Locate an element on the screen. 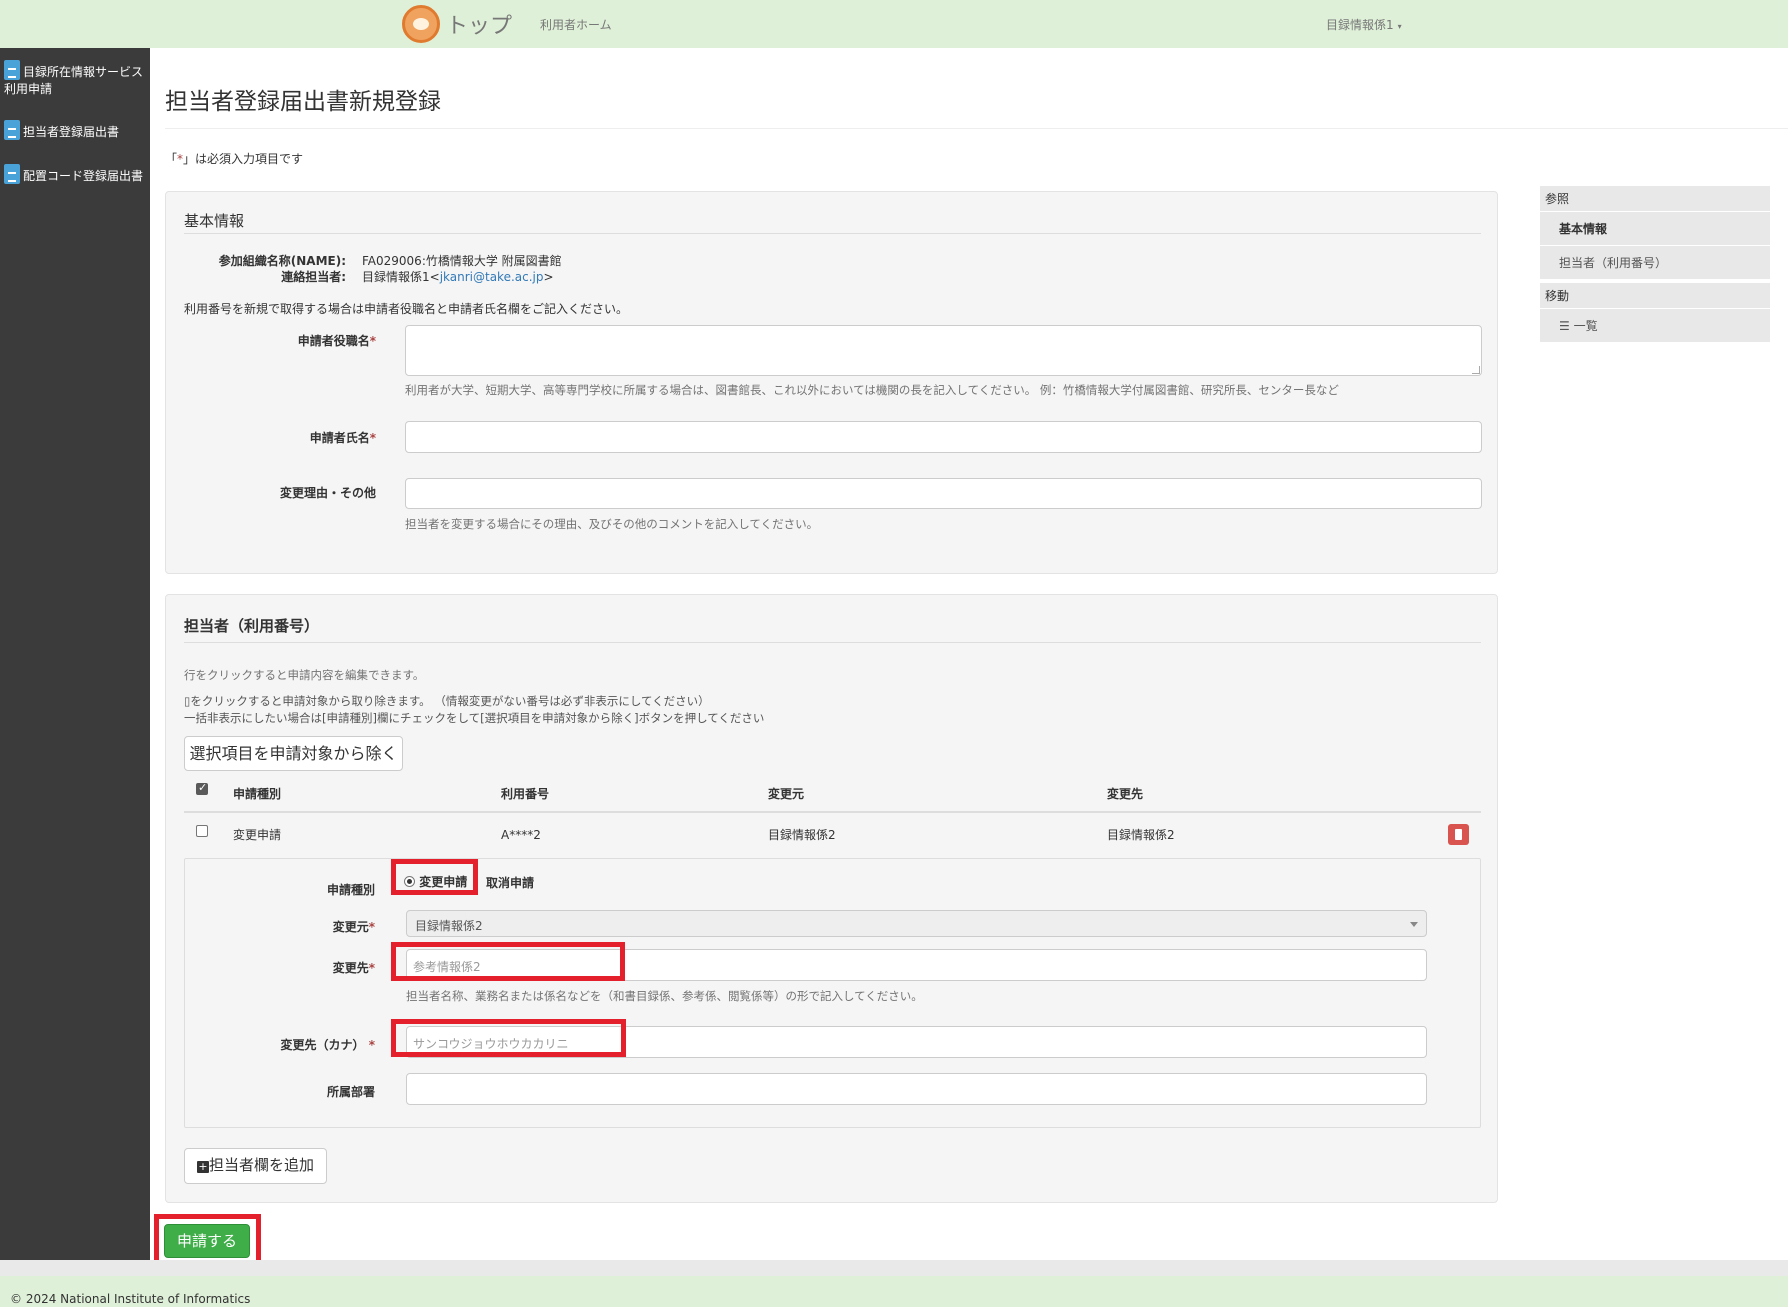 The width and height of the screenshot is (1788, 1307). contact-name: 目録情報係1< is located at coordinates (401, 277).